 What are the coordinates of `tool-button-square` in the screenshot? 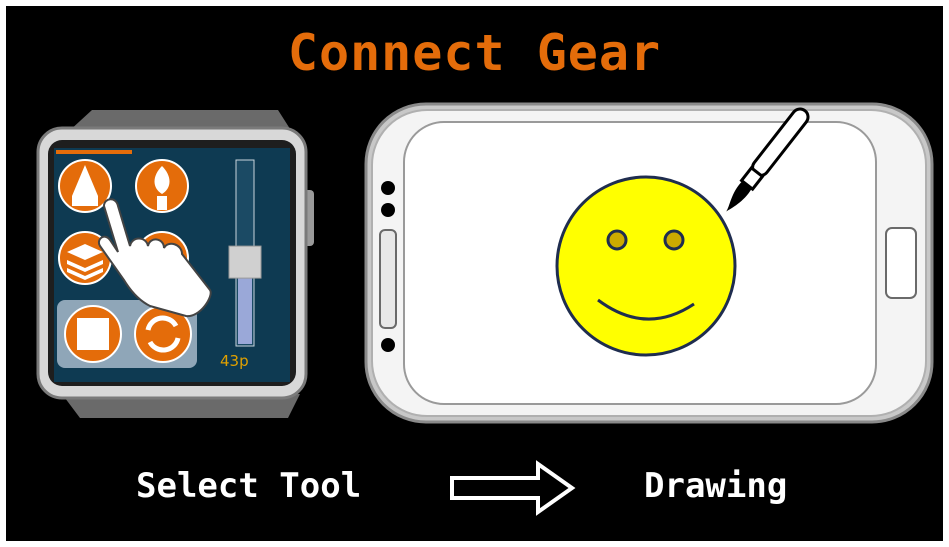 It's located at (93, 334).